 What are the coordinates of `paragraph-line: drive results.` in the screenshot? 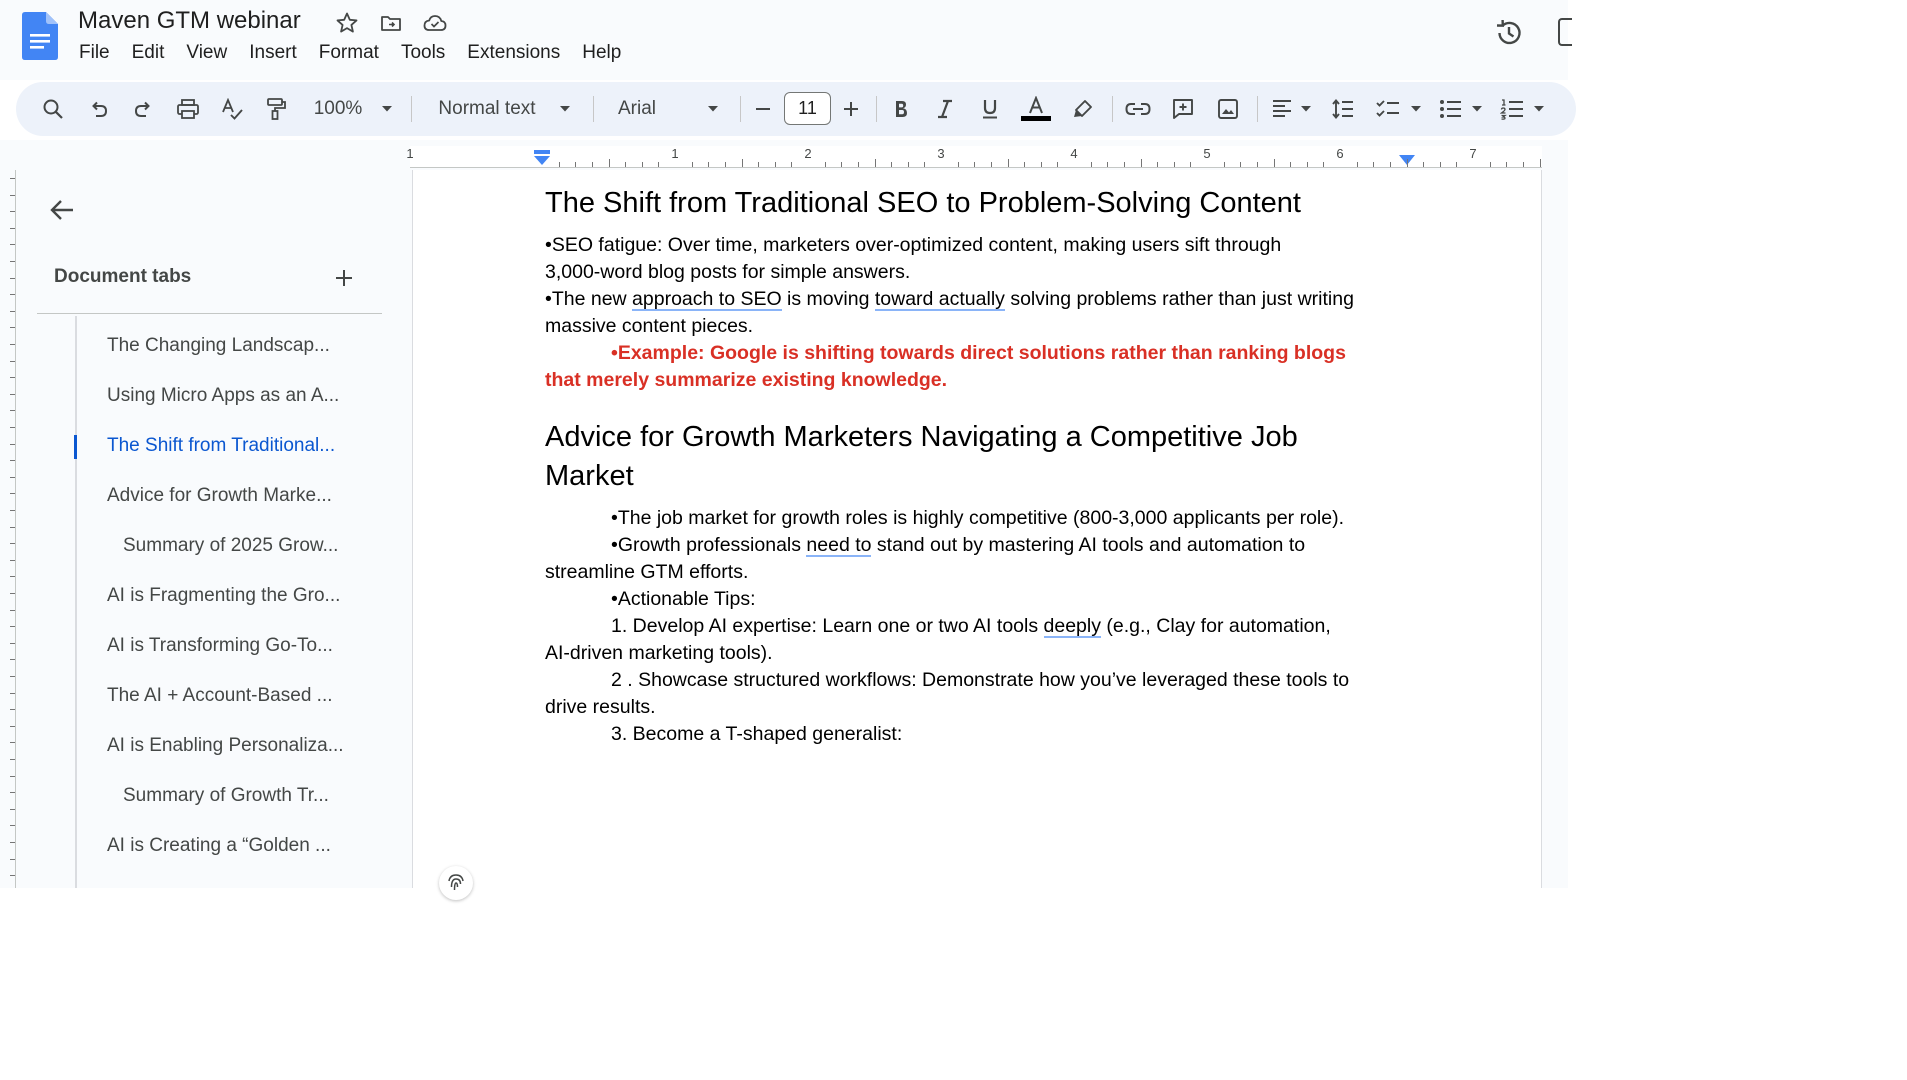 It's located at (600, 707).